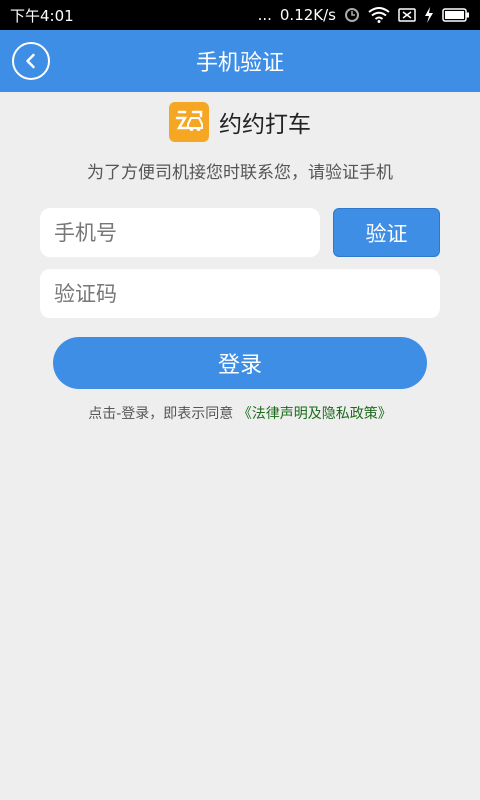 This screenshot has height=800, width=480. Describe the element at coordinates (187, 232) in the screenshot. I see `phone-input` at that location.